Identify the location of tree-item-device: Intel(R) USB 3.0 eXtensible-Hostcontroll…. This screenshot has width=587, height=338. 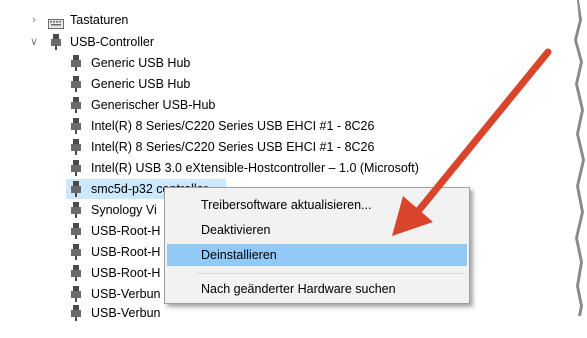
(260, 168).